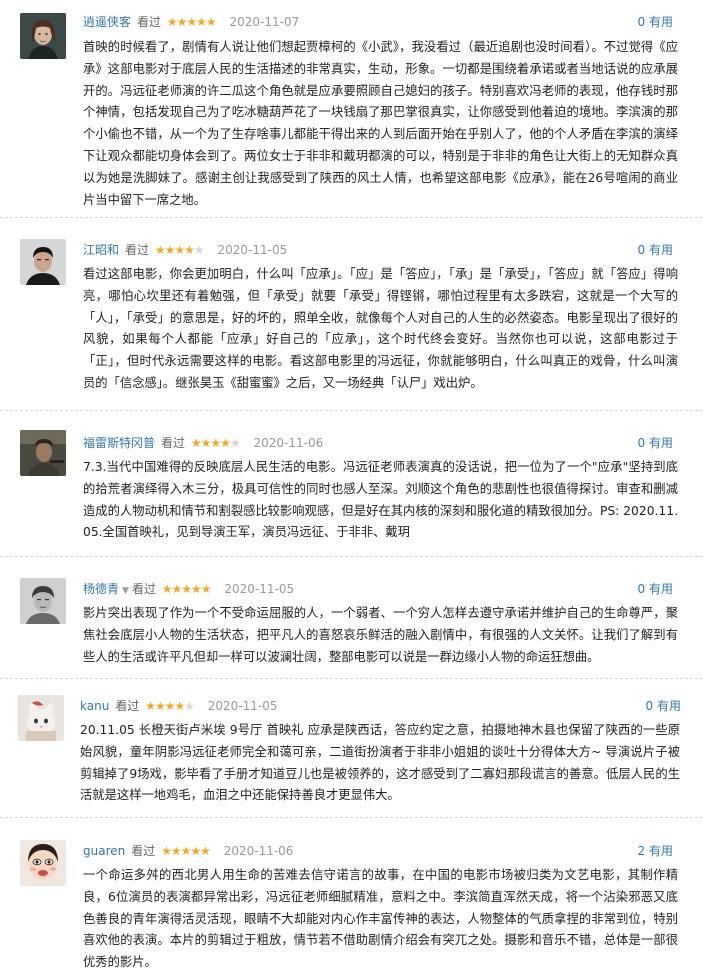 This screenshot has width=703, height=974. I want to click on review-header: guaren 看过 ★★★★★ 2020-11-06, so click(188, 851).